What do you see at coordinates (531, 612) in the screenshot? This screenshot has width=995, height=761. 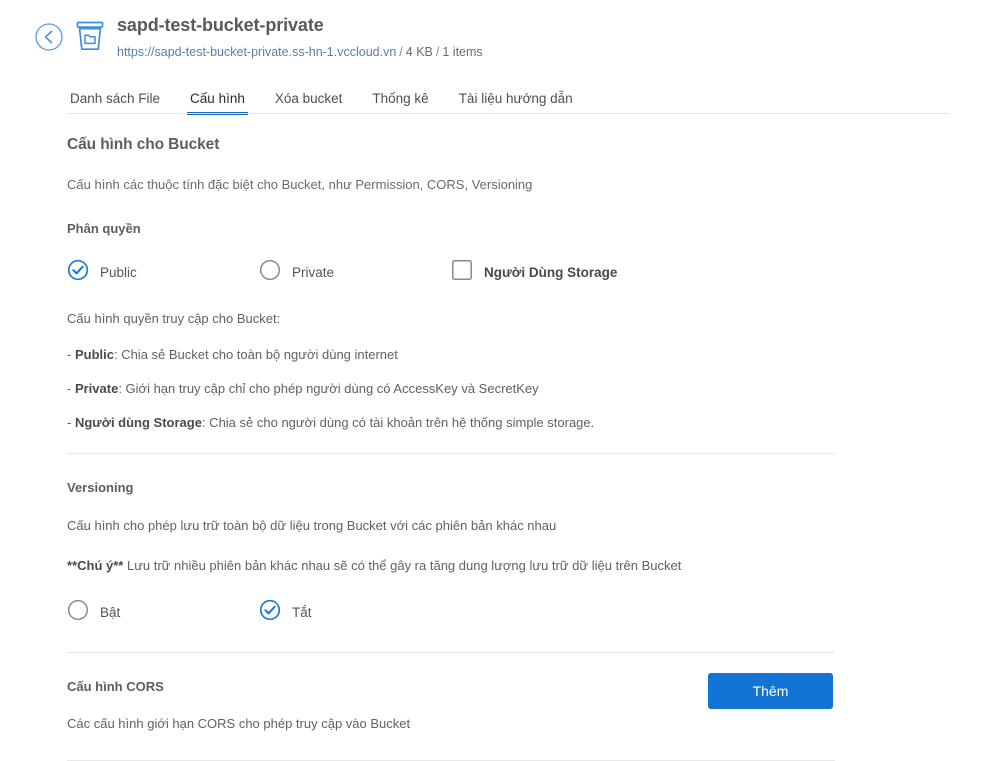 I see `versioning-options: Bật Tắt` at bounding box center [531, 612].